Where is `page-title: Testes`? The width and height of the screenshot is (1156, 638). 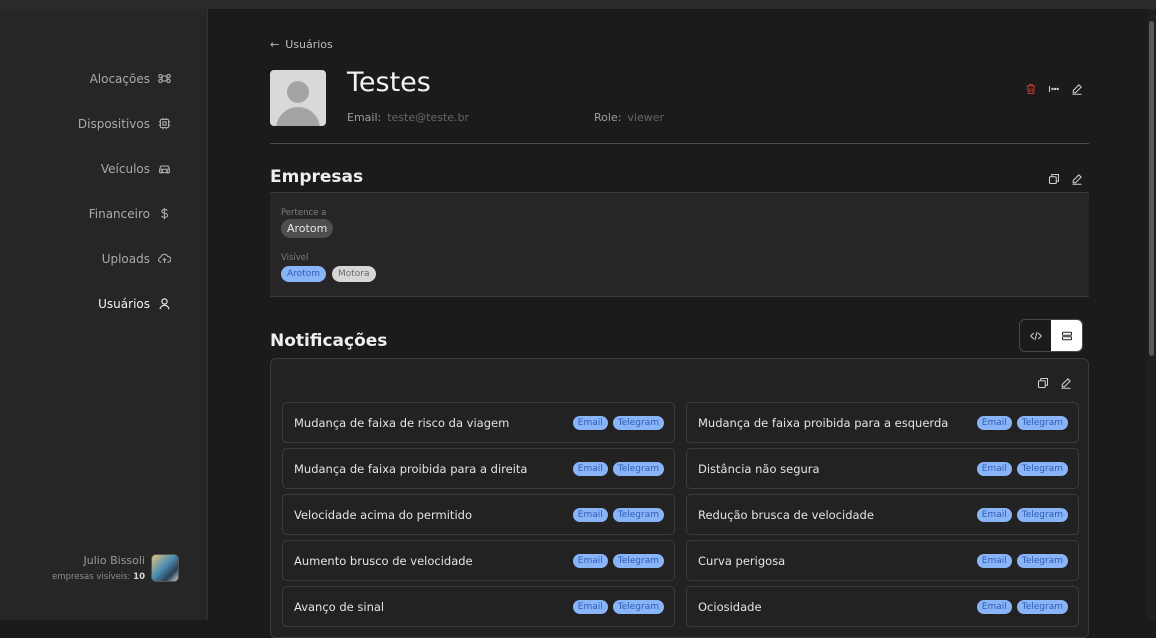
page-title: Testes is located at coordinates (389, 82).